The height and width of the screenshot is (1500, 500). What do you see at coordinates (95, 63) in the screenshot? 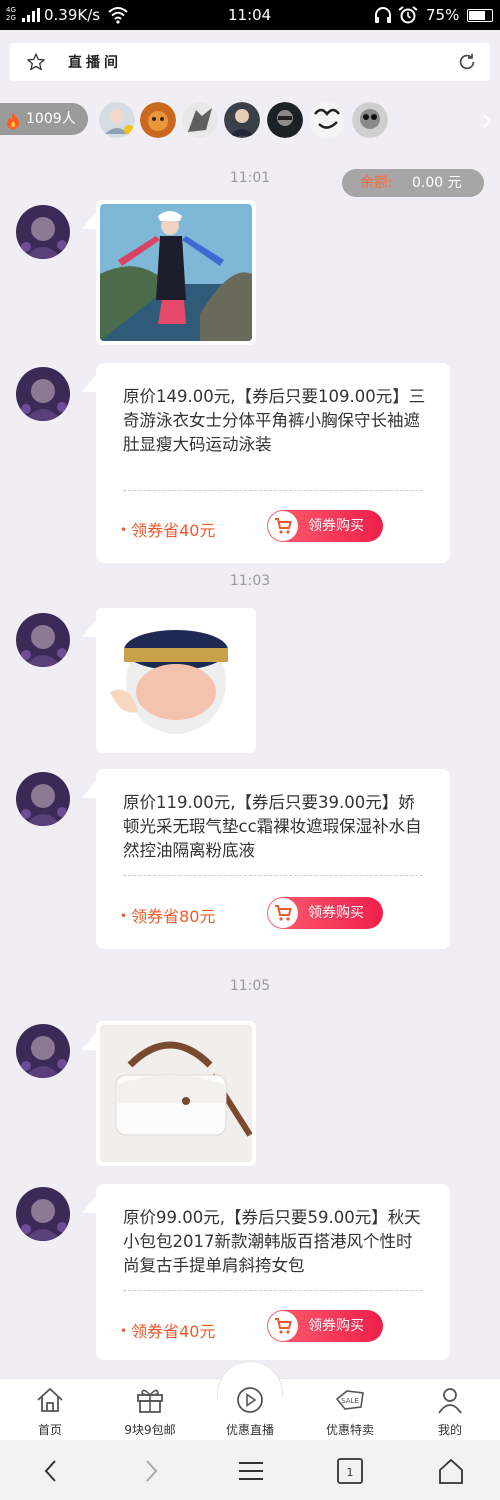
I see `page-title: 直播间` at bounding box center [95, 63].